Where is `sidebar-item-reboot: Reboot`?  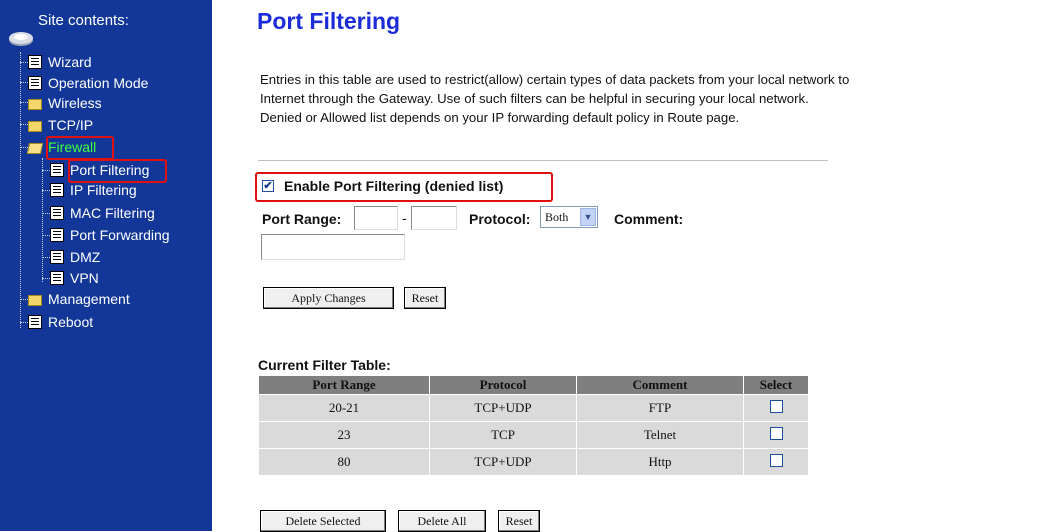
sidebar-item-reboot: Reboot is located at coordinates (60, 322).